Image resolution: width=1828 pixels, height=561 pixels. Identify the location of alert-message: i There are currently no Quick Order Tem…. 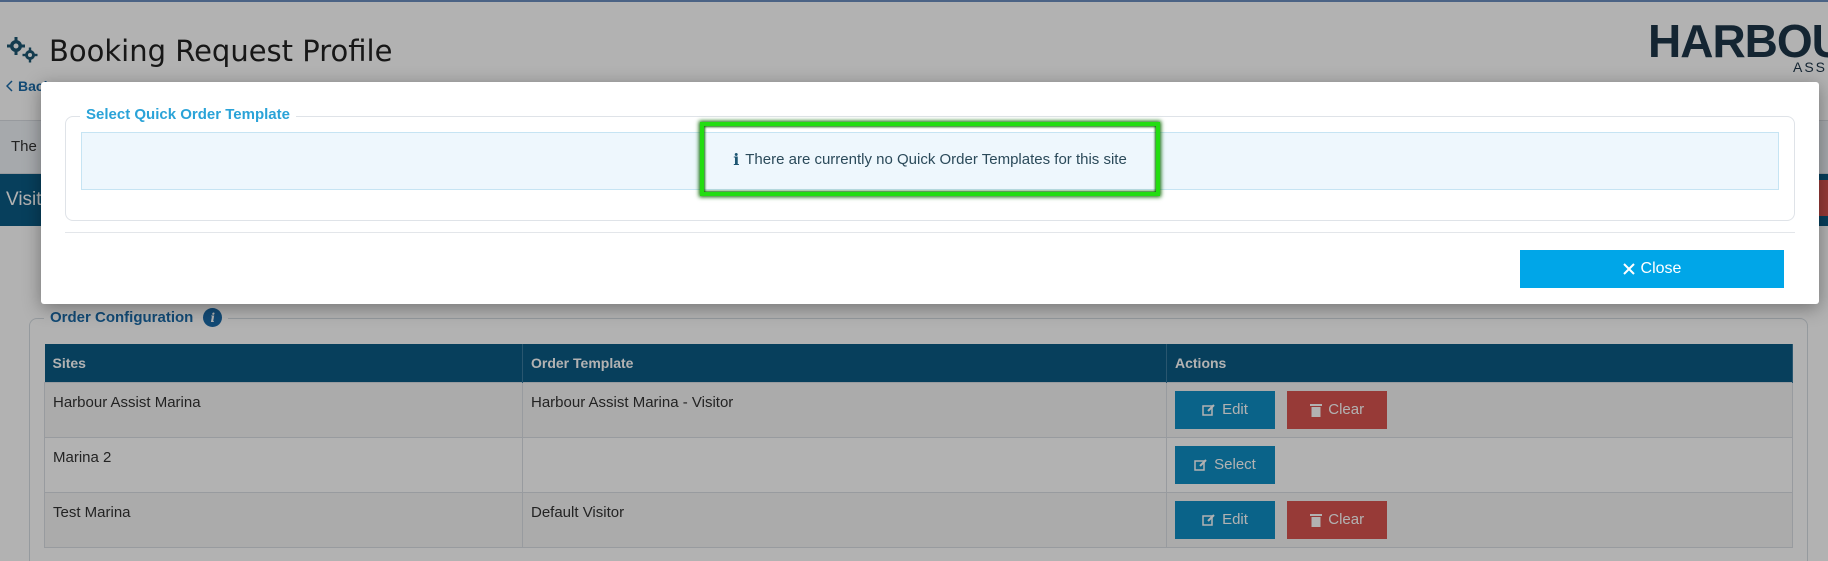
(930, 159).